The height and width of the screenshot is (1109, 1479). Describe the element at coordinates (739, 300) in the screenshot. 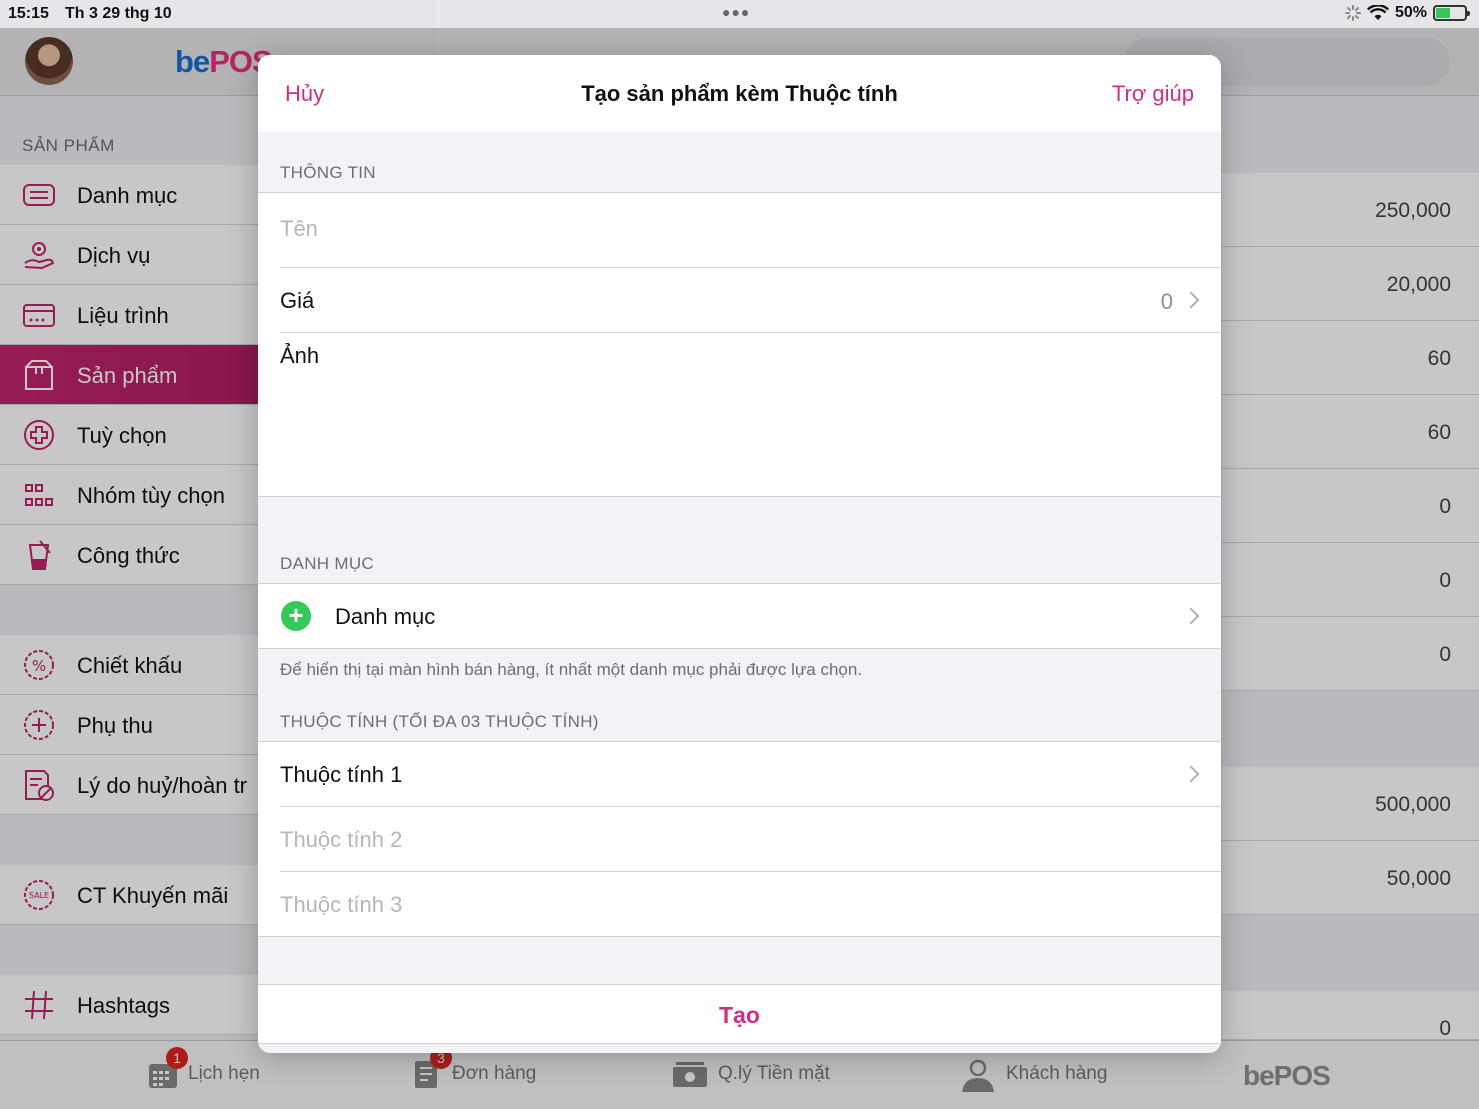

I see `price-row: Giá 0` at that location.